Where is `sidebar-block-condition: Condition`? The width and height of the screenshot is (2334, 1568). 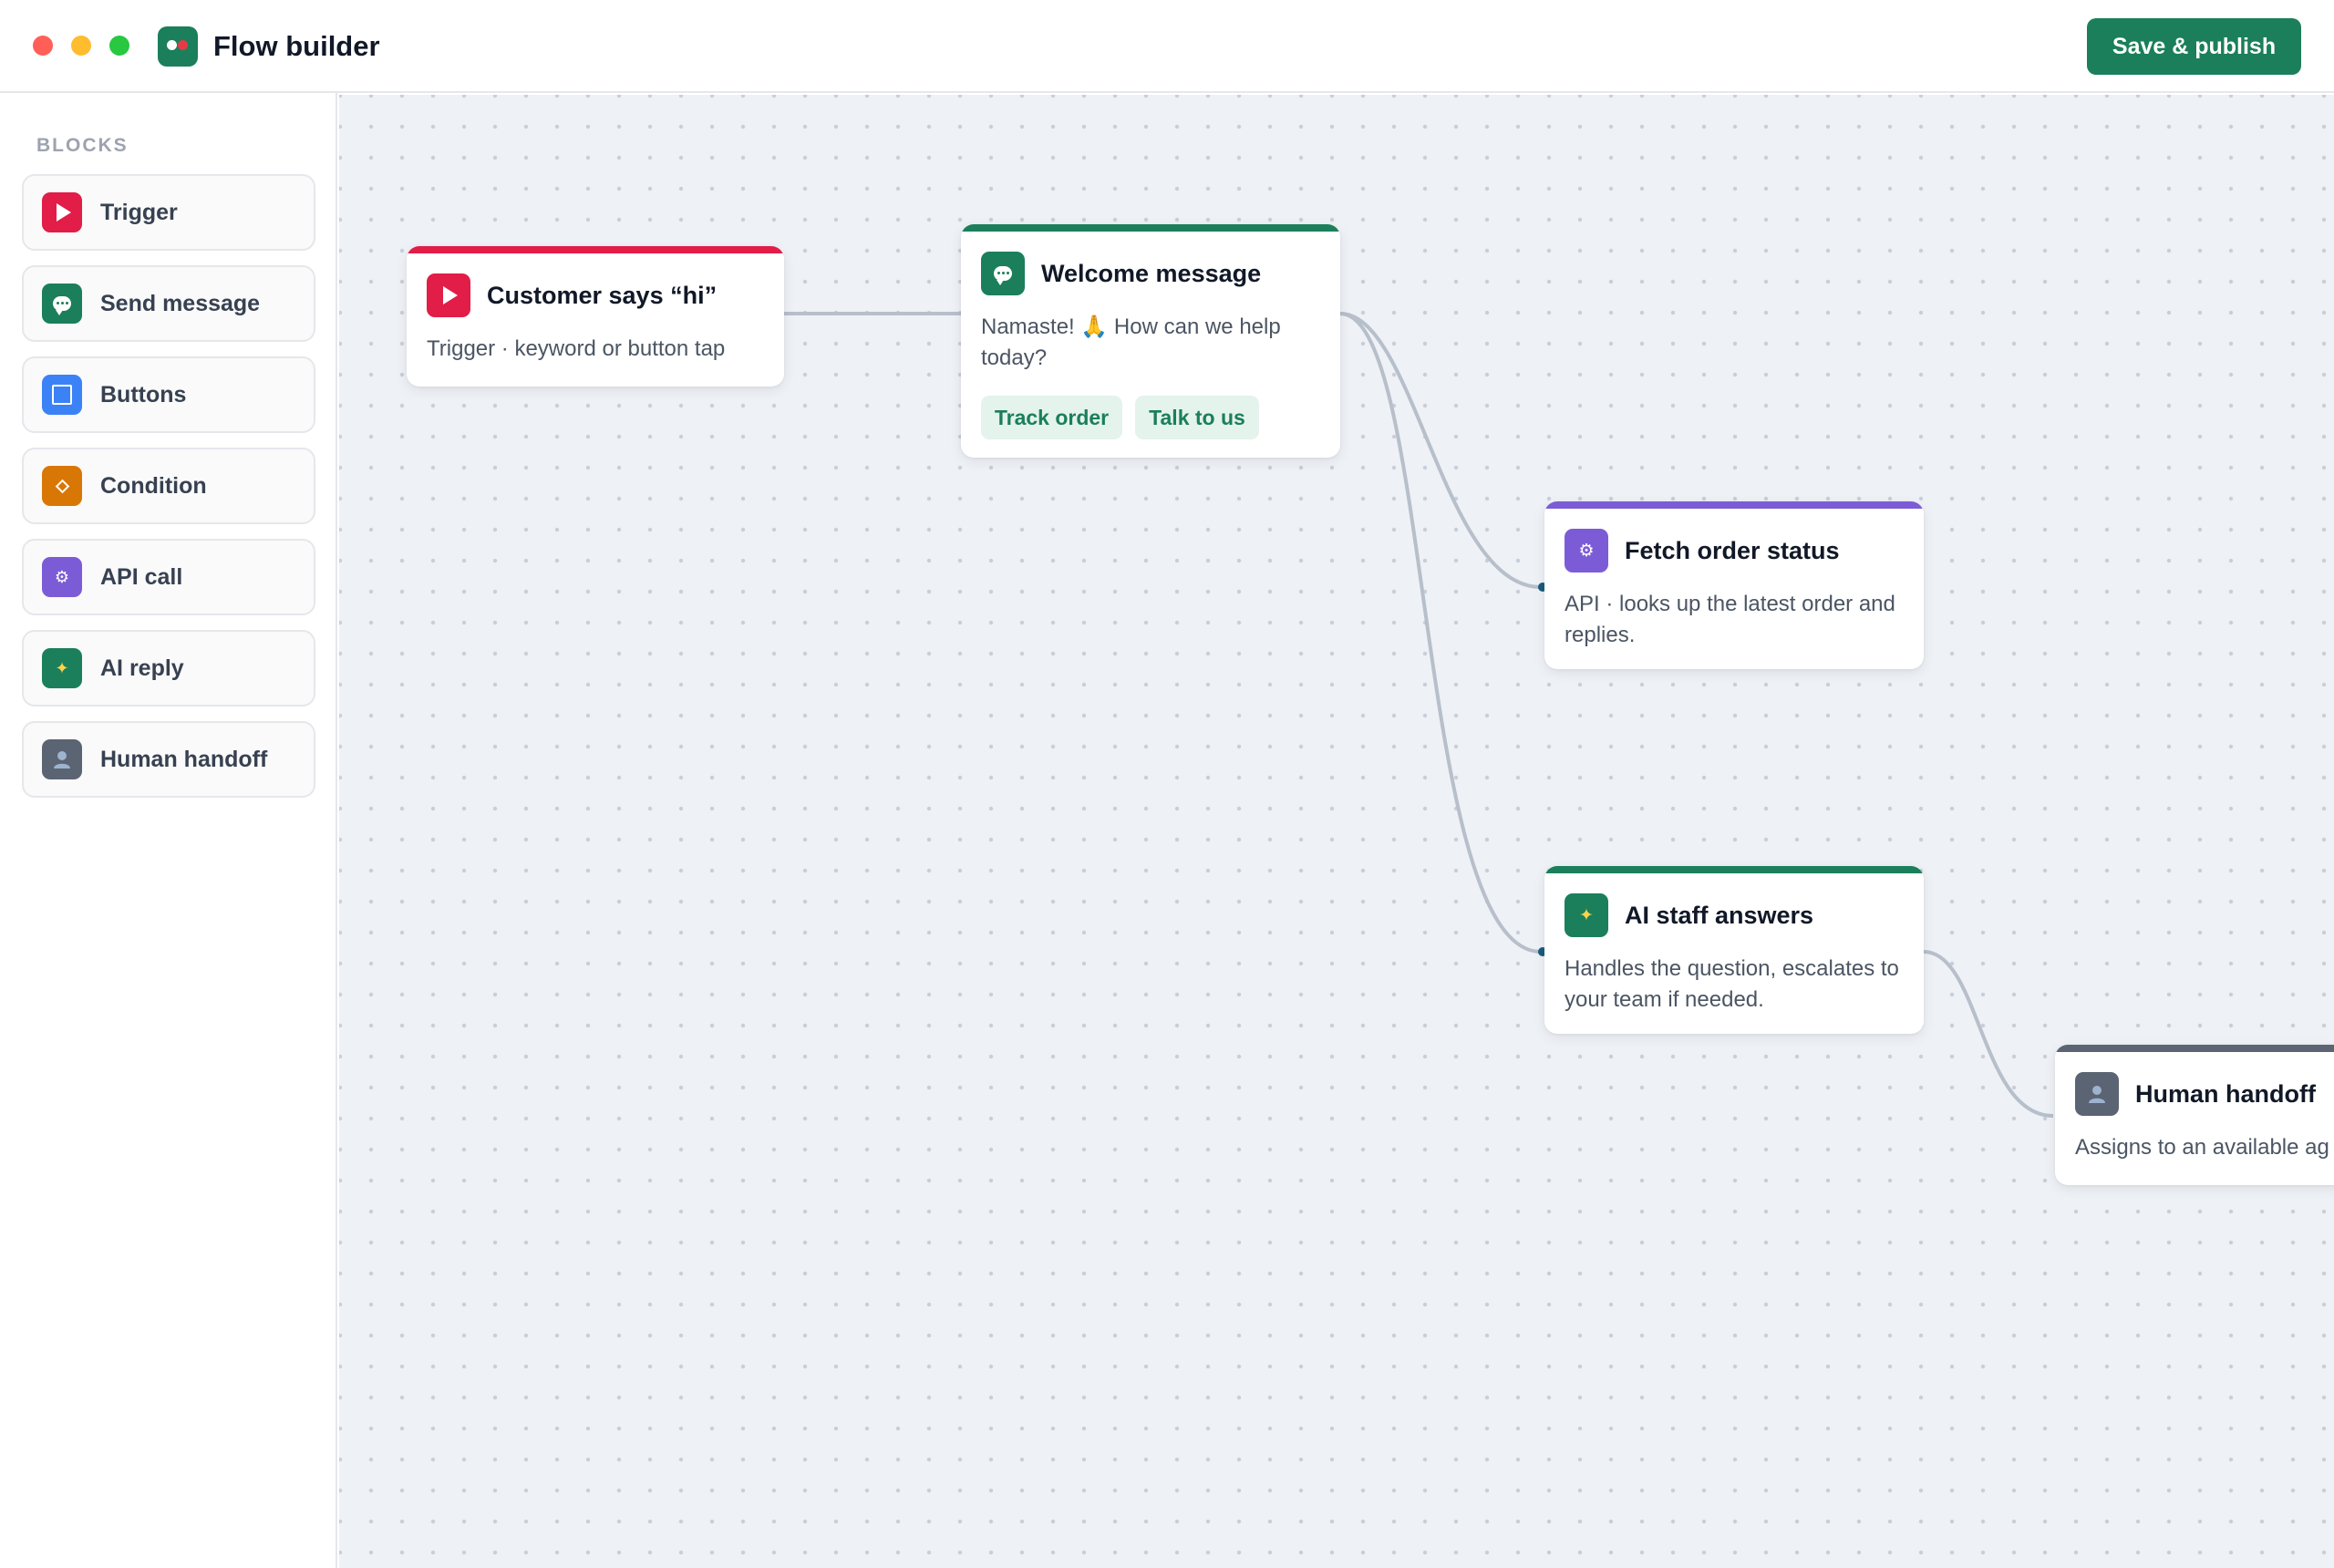 sidebar-block-condition: Condition is located at coordinates (168, 486).